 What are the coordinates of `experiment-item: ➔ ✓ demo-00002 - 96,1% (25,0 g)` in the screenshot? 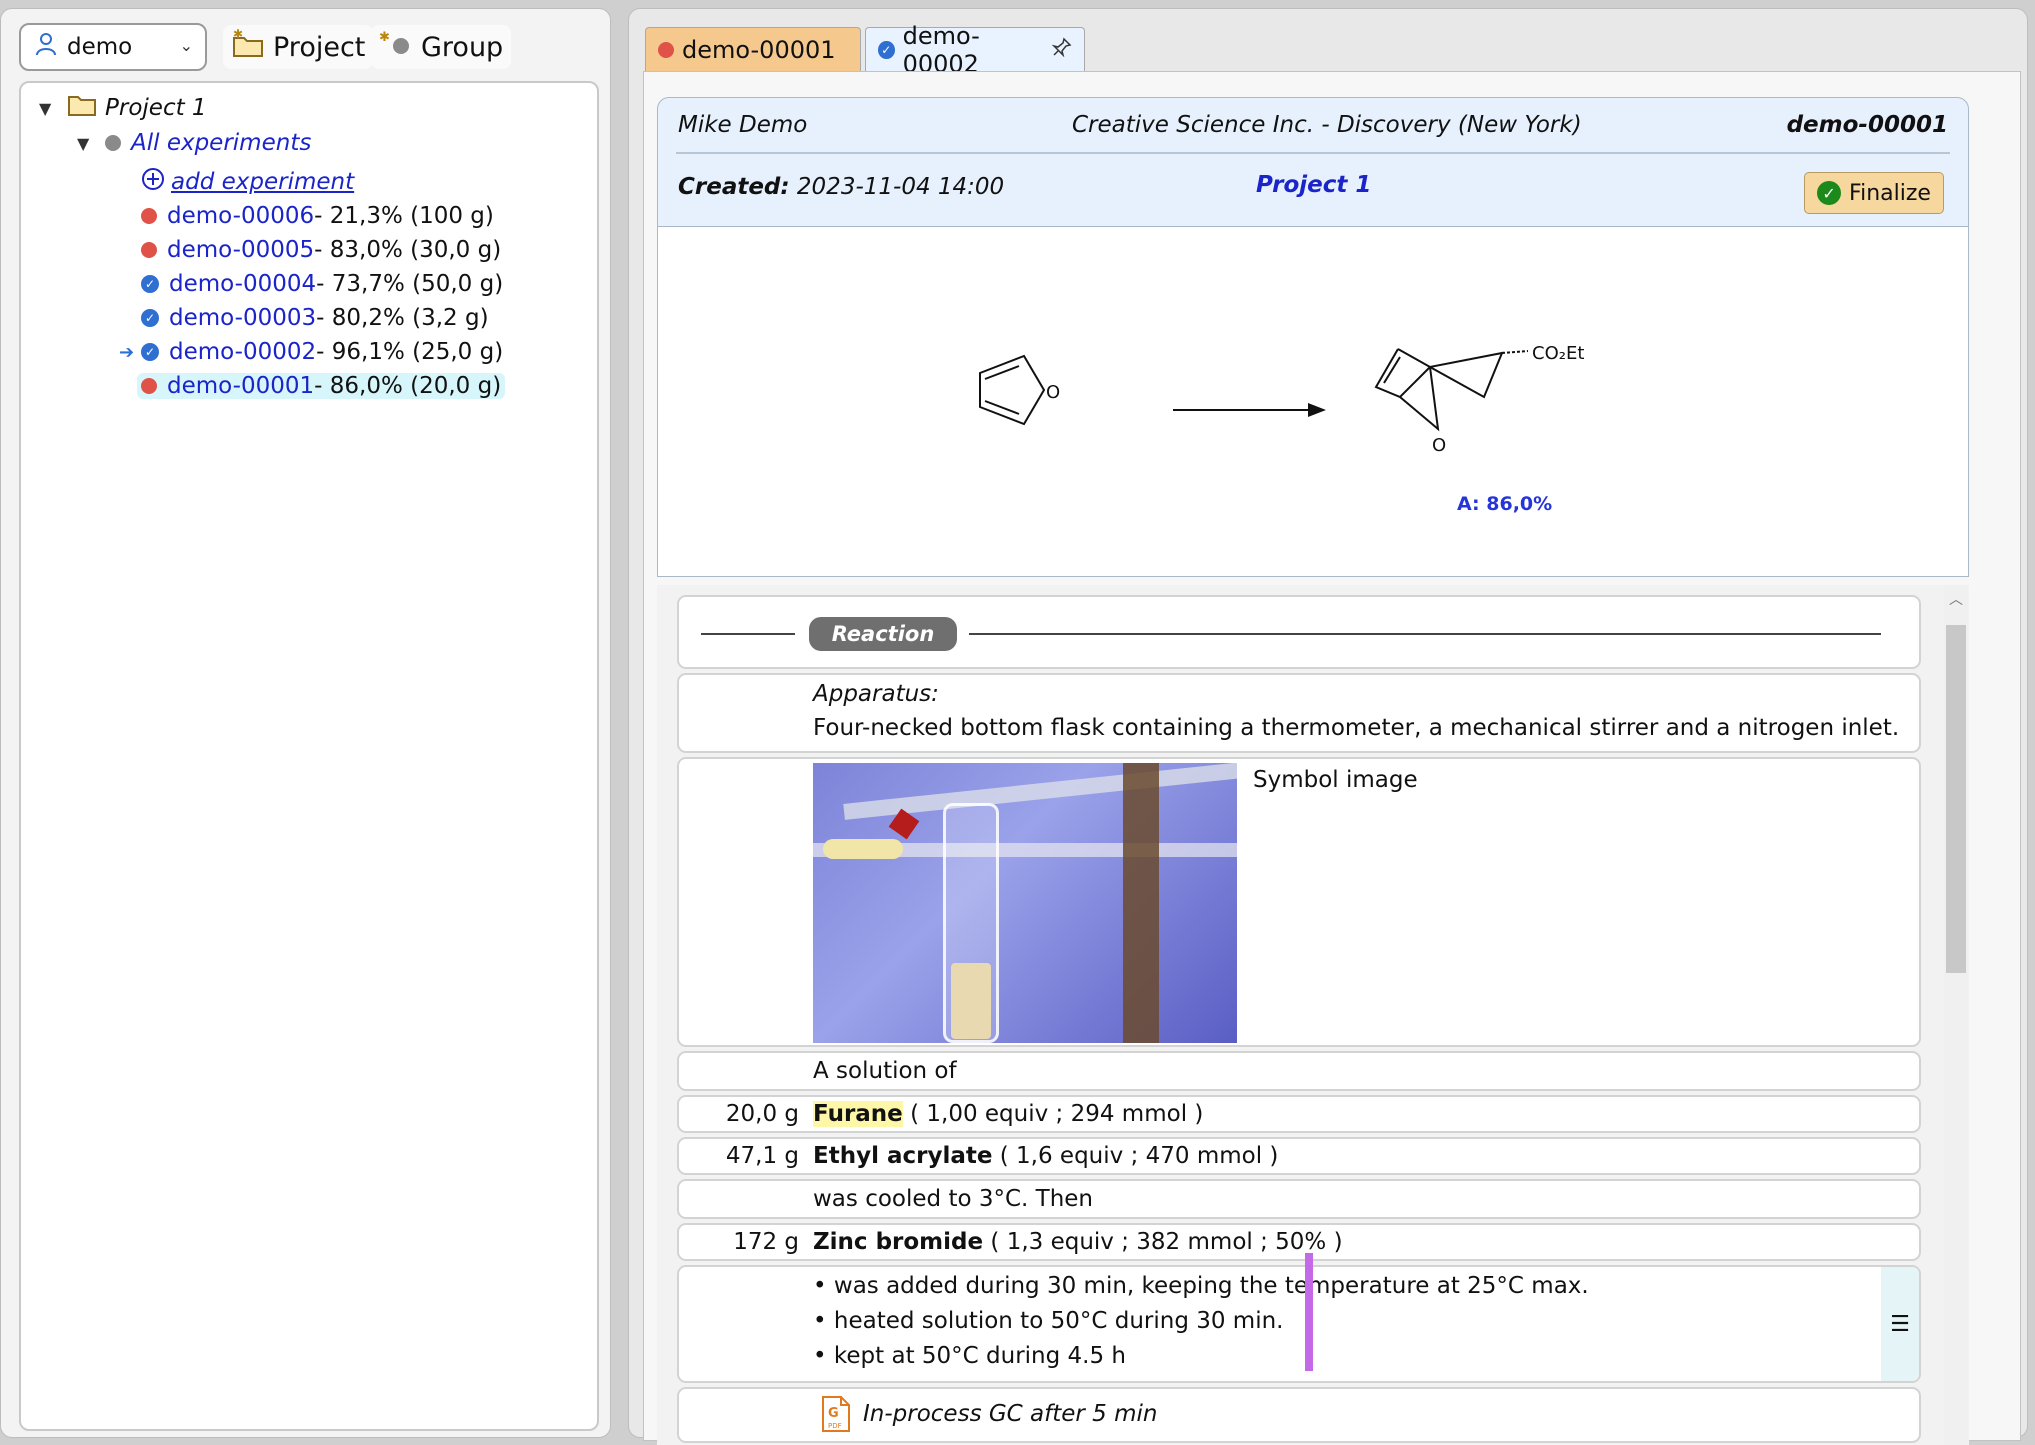 It's located at (311, 352).